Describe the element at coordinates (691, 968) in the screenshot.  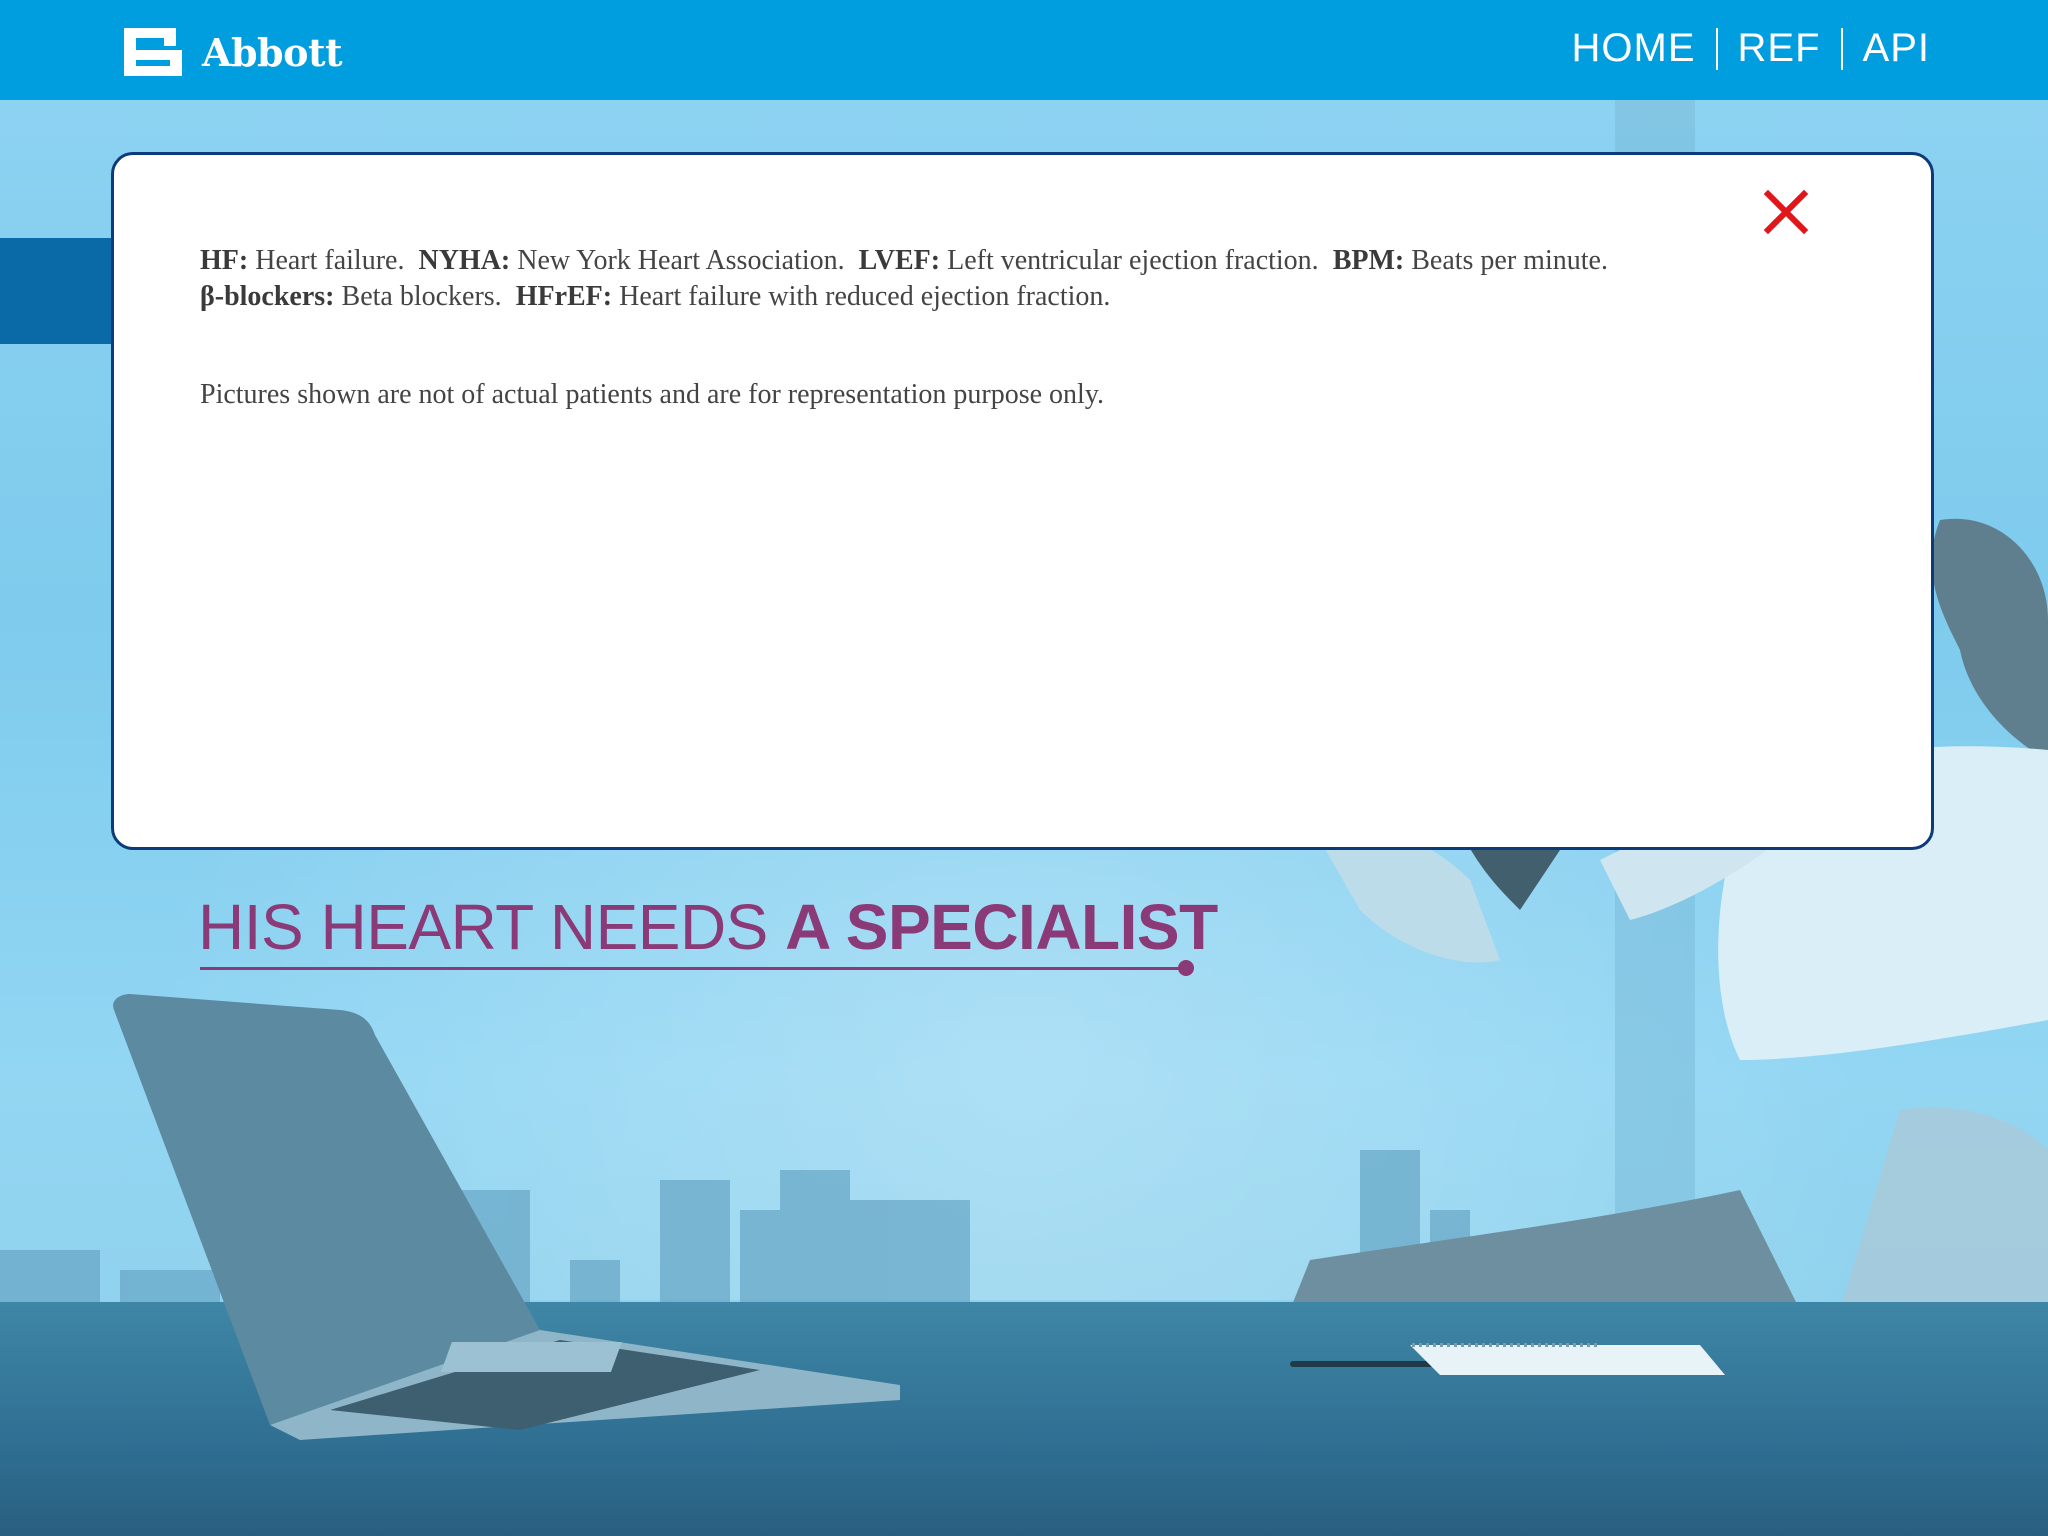
I see `headline-underline` at that location.